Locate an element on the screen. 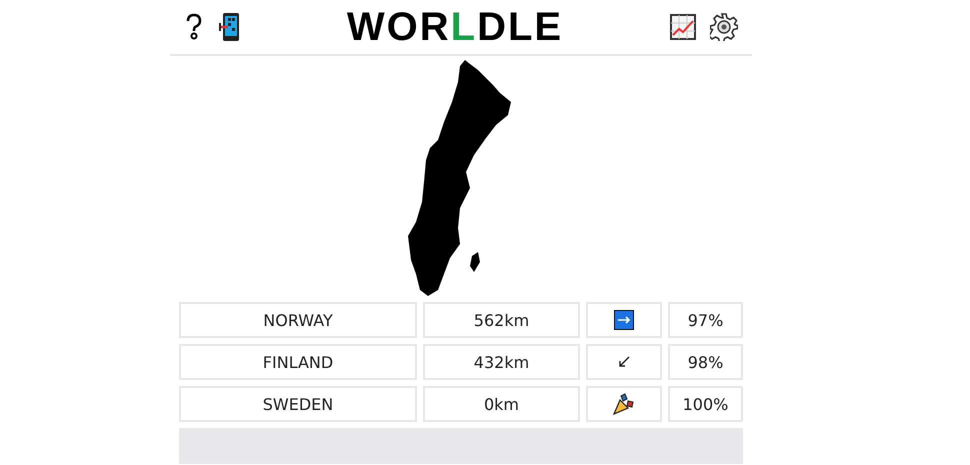 This screenshot has height=465, width=970. distance-cell: 432km is located at coordinates (501, 362).